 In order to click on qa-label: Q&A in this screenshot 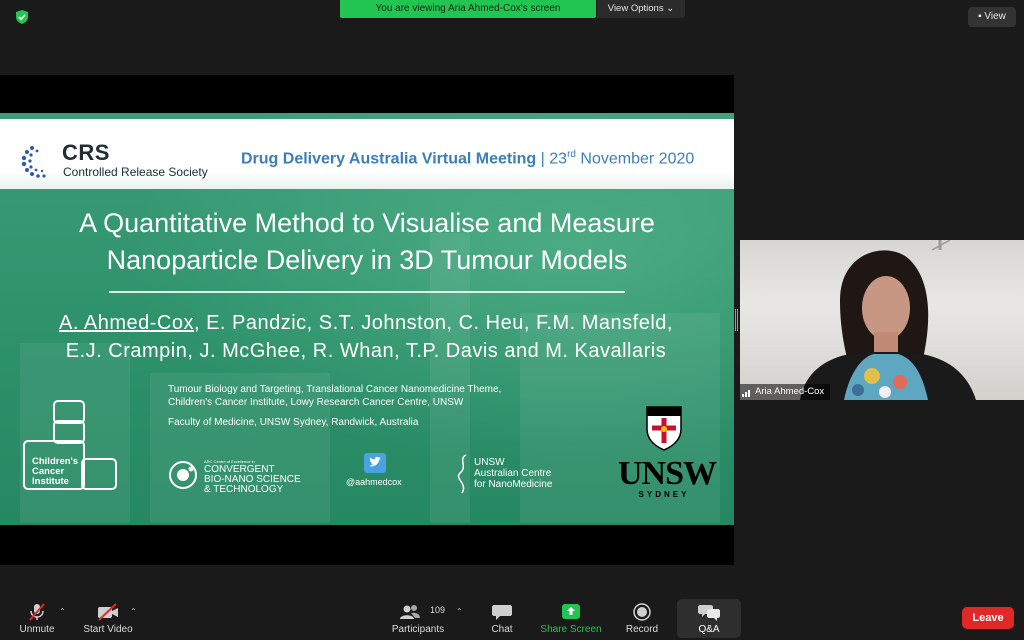, I will do `click(709, 629)`.